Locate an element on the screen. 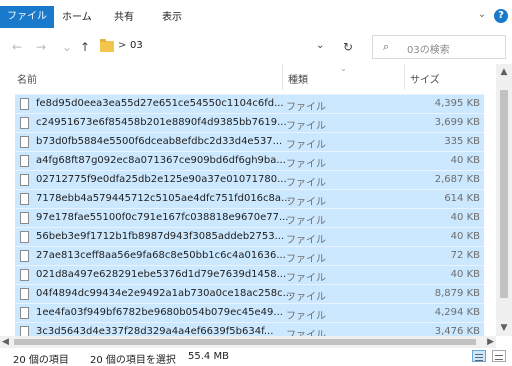 Image resolution: width=512 pixels, height=366 pixels. sort-chevron-icon: ⌄ is located at coordinates (343, 68).